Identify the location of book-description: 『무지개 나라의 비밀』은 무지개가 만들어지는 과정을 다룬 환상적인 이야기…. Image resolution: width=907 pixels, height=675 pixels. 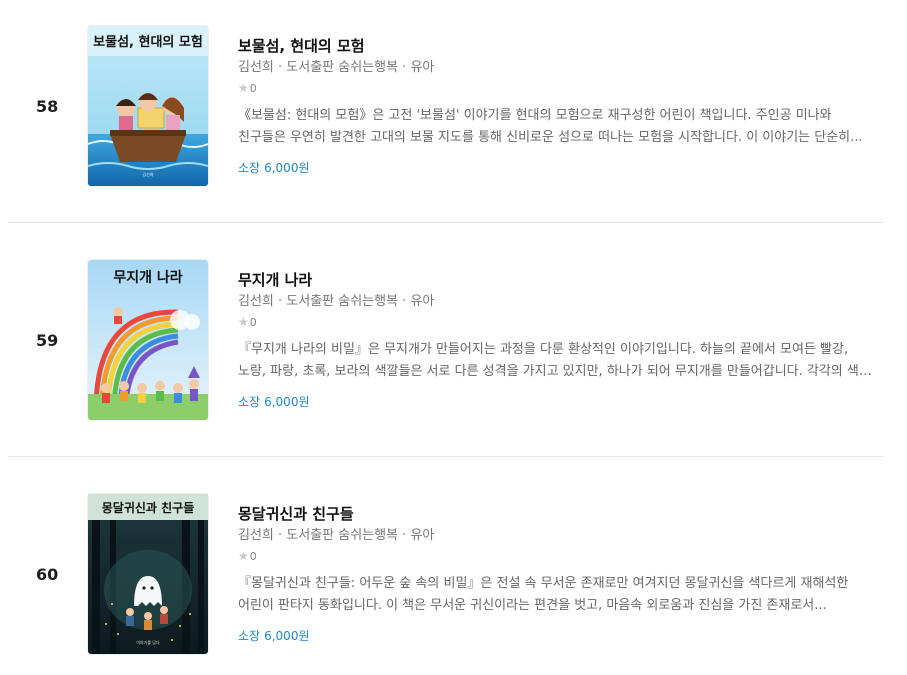
(558, 361).